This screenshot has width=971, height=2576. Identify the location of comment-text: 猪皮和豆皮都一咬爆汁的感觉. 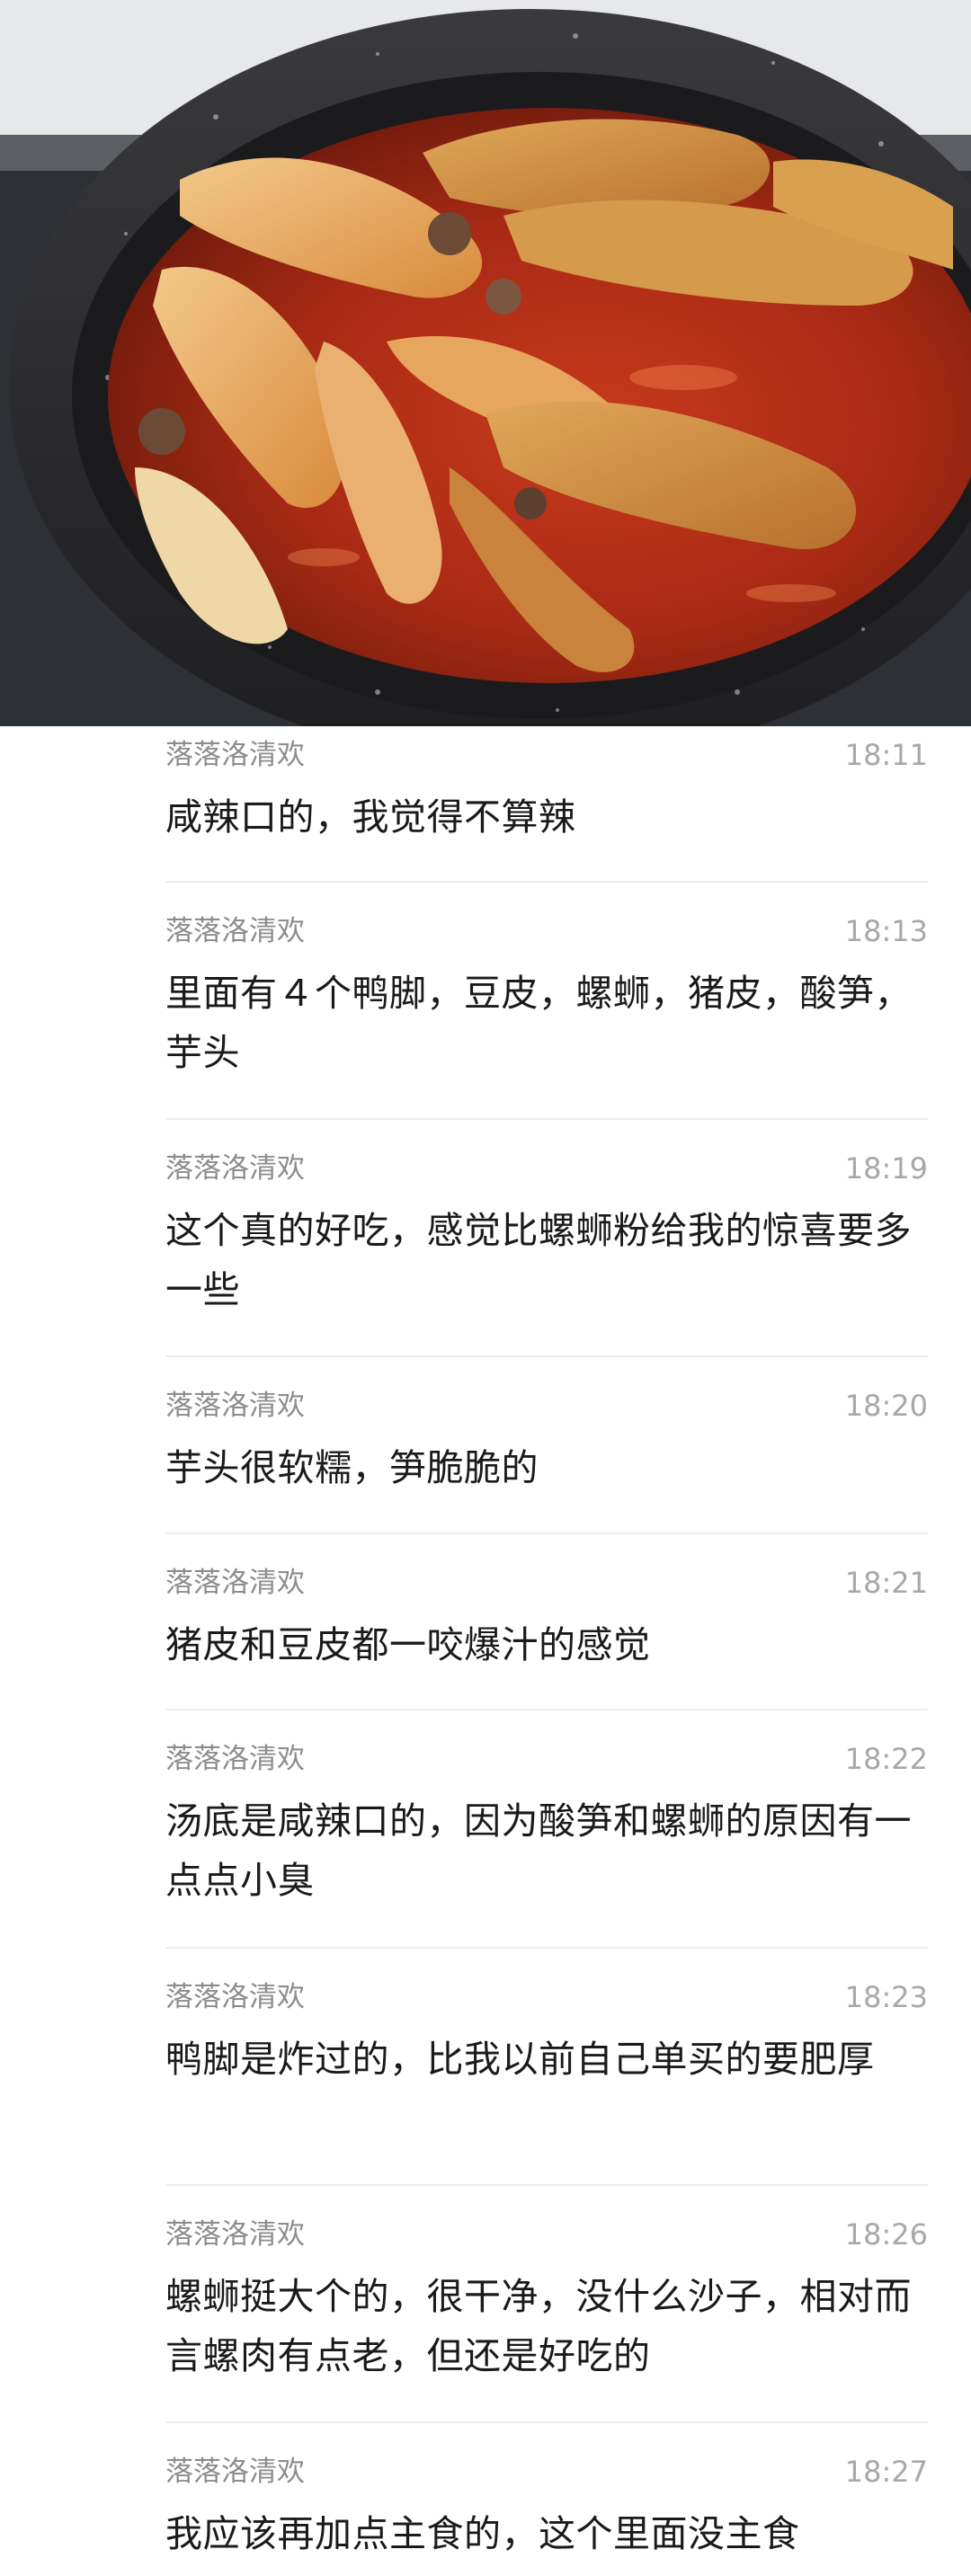
(408, 1644).